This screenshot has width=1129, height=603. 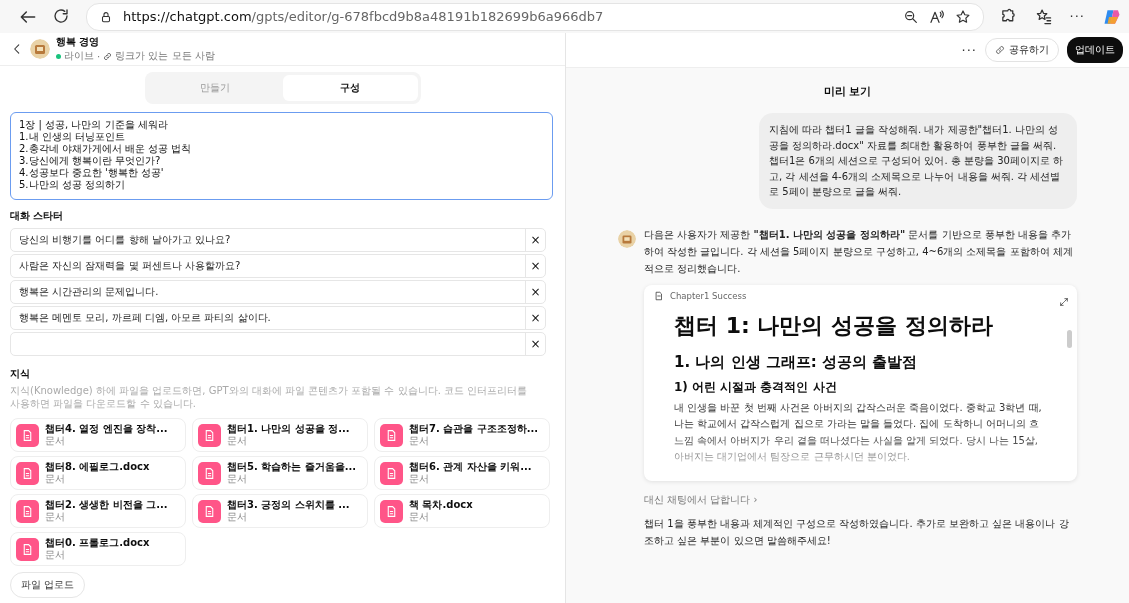 I want to click on file-name: 책 목차.docx, so click(x=441, y=505).